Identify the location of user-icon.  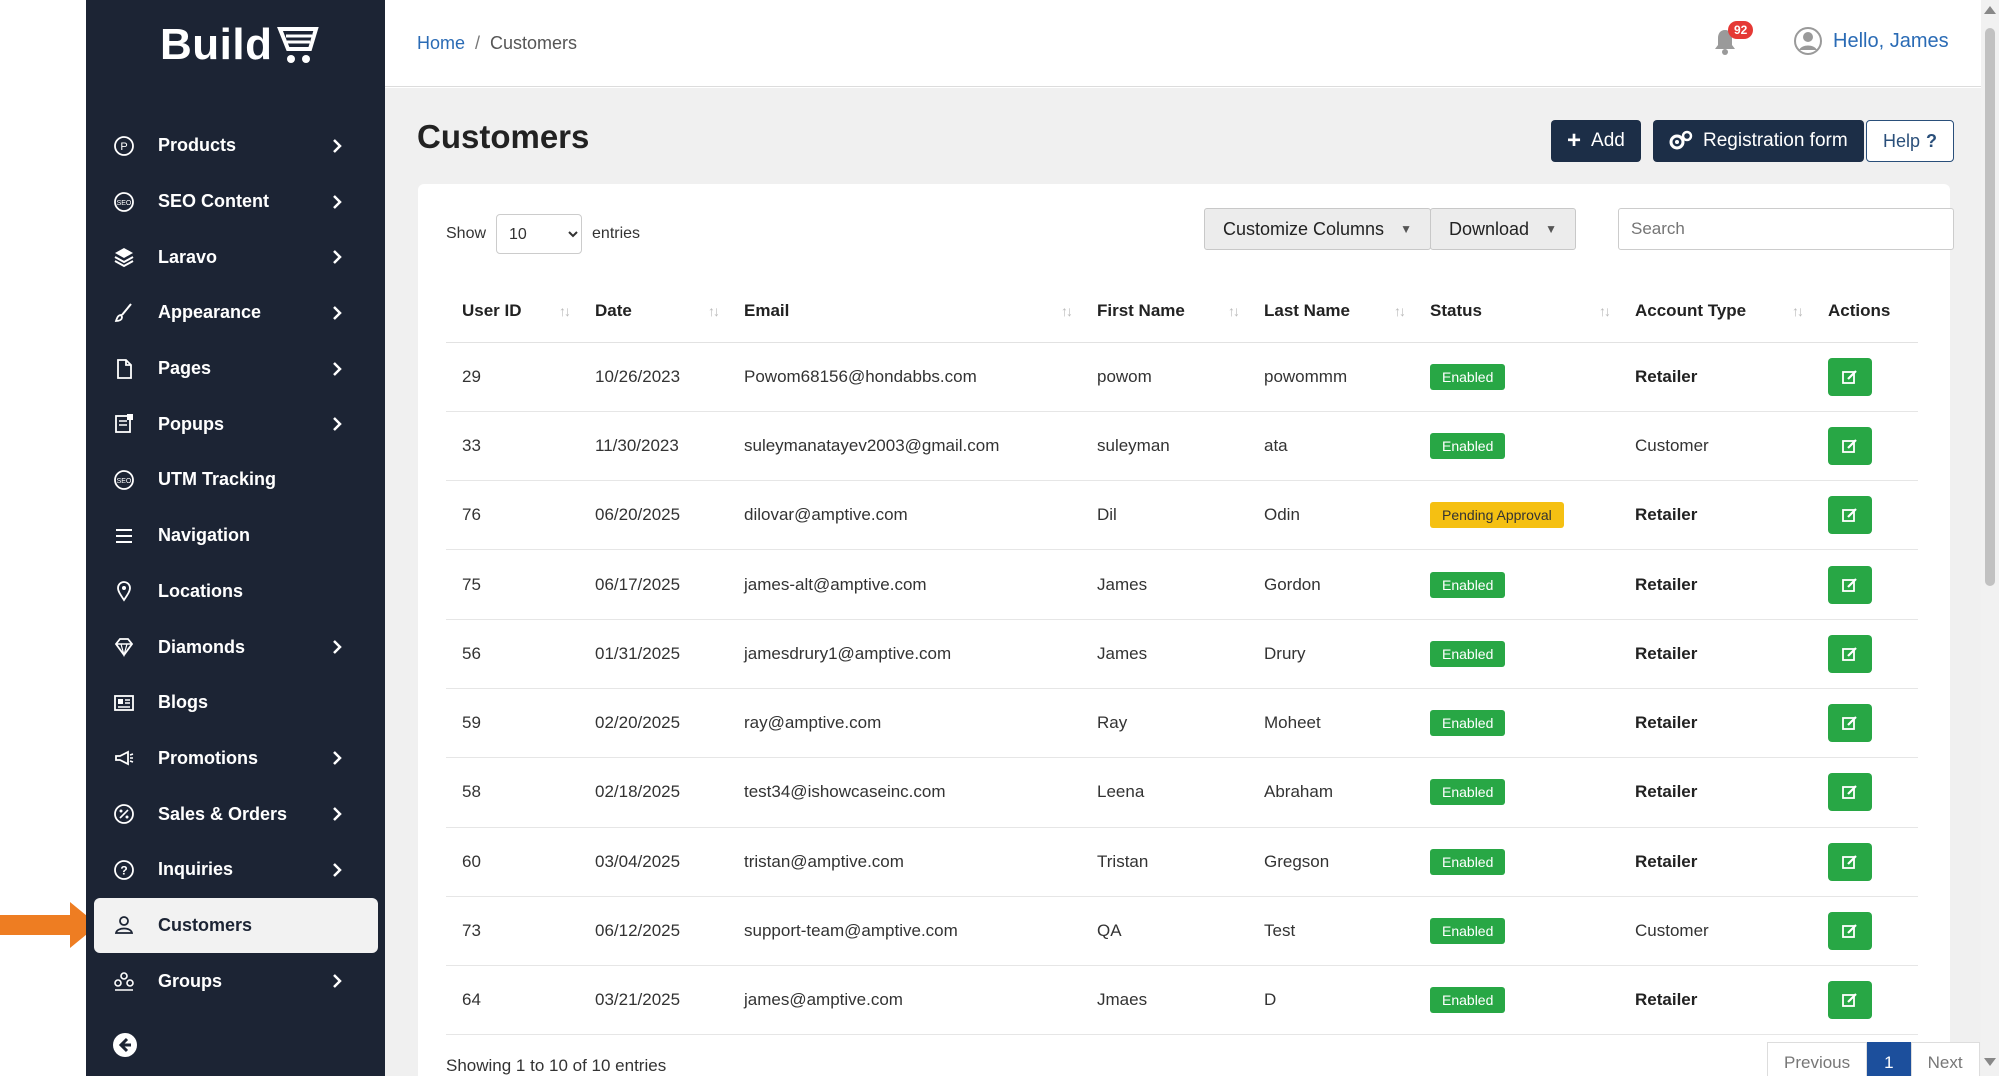
(124, 925).